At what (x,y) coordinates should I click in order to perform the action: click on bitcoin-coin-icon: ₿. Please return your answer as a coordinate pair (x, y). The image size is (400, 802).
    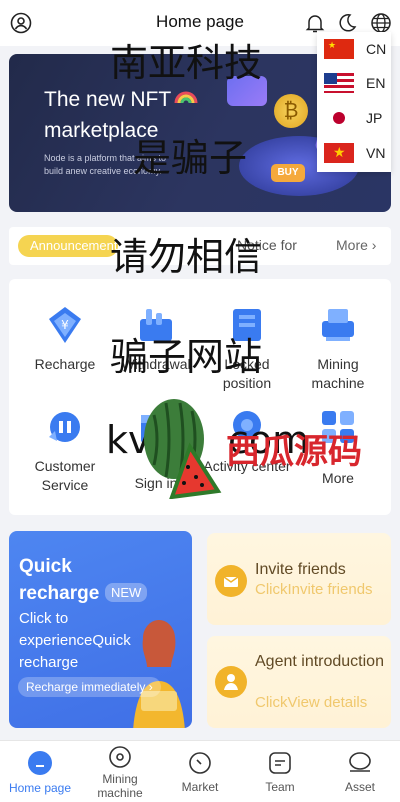
    Looking at the image, I should click on (291, 111).